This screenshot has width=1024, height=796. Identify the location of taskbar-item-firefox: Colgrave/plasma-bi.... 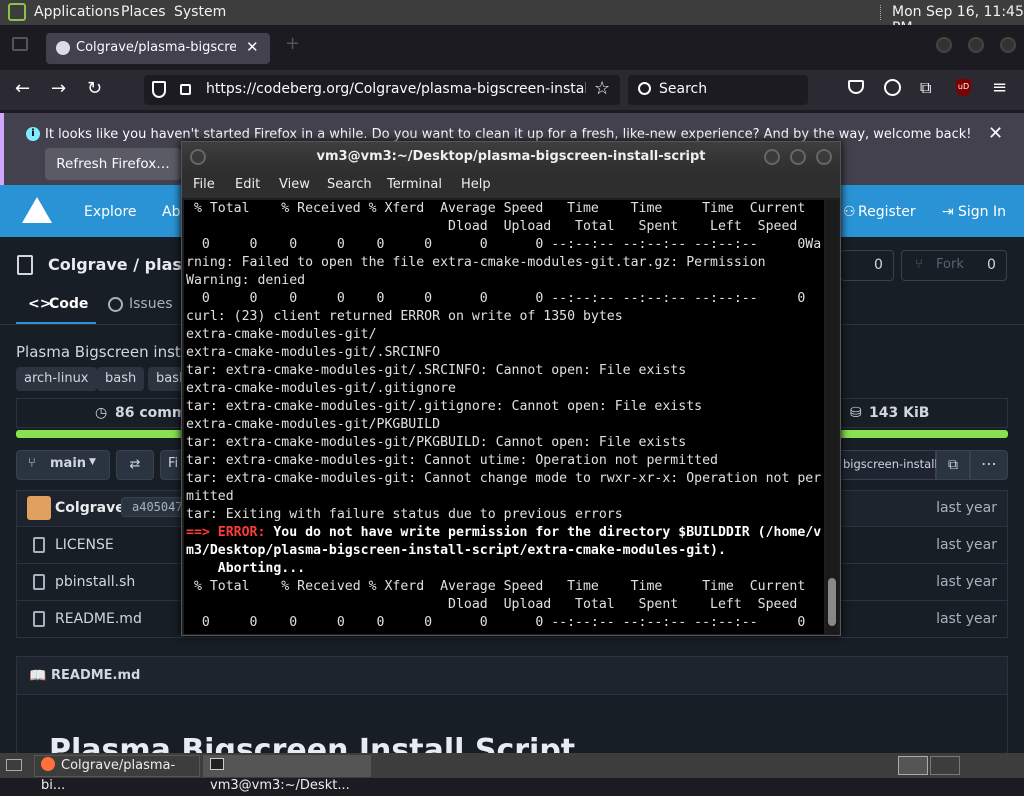
(117, 774).